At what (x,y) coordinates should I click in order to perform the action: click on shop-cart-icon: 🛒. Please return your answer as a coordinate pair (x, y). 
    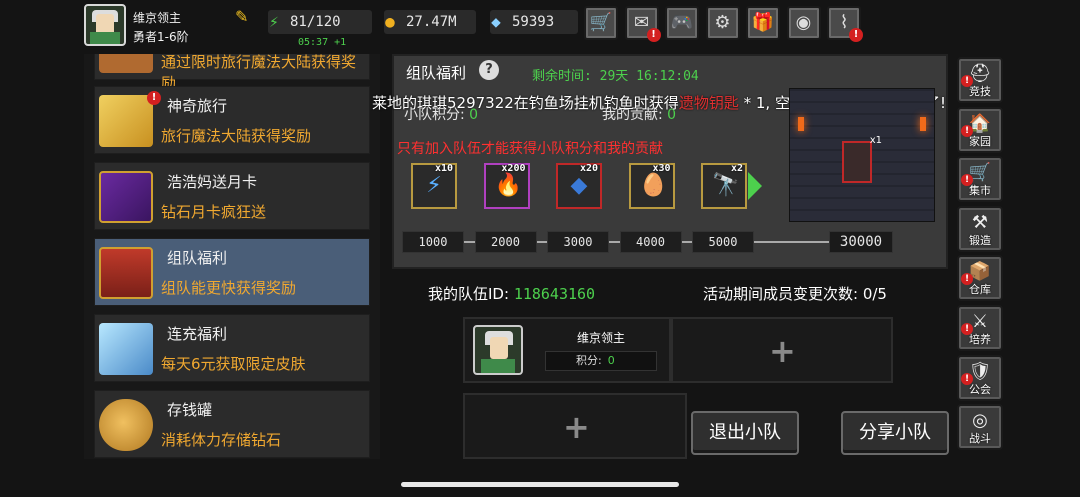
    Looking at the image, I should click on (601, 22).